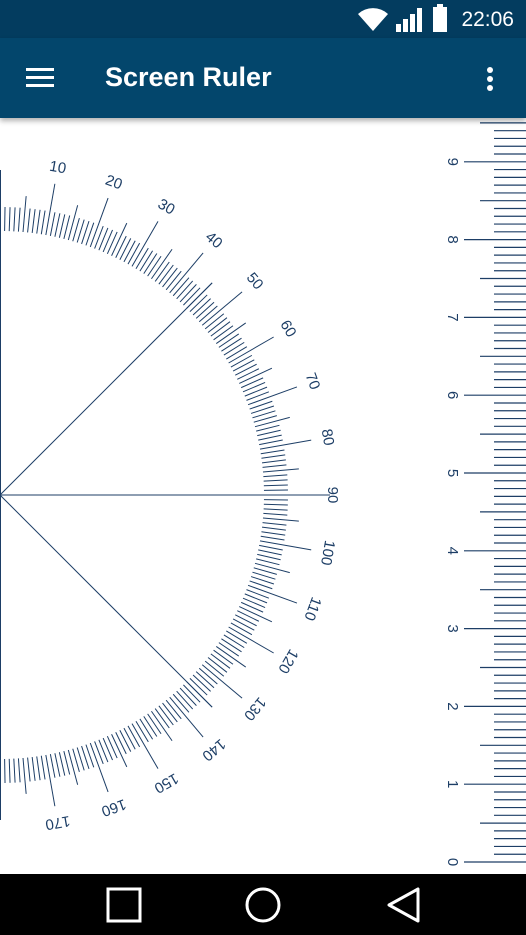  I want to click on ruler: 0 1 2 3 4 5 6 7 8 9, so click(485, 494).